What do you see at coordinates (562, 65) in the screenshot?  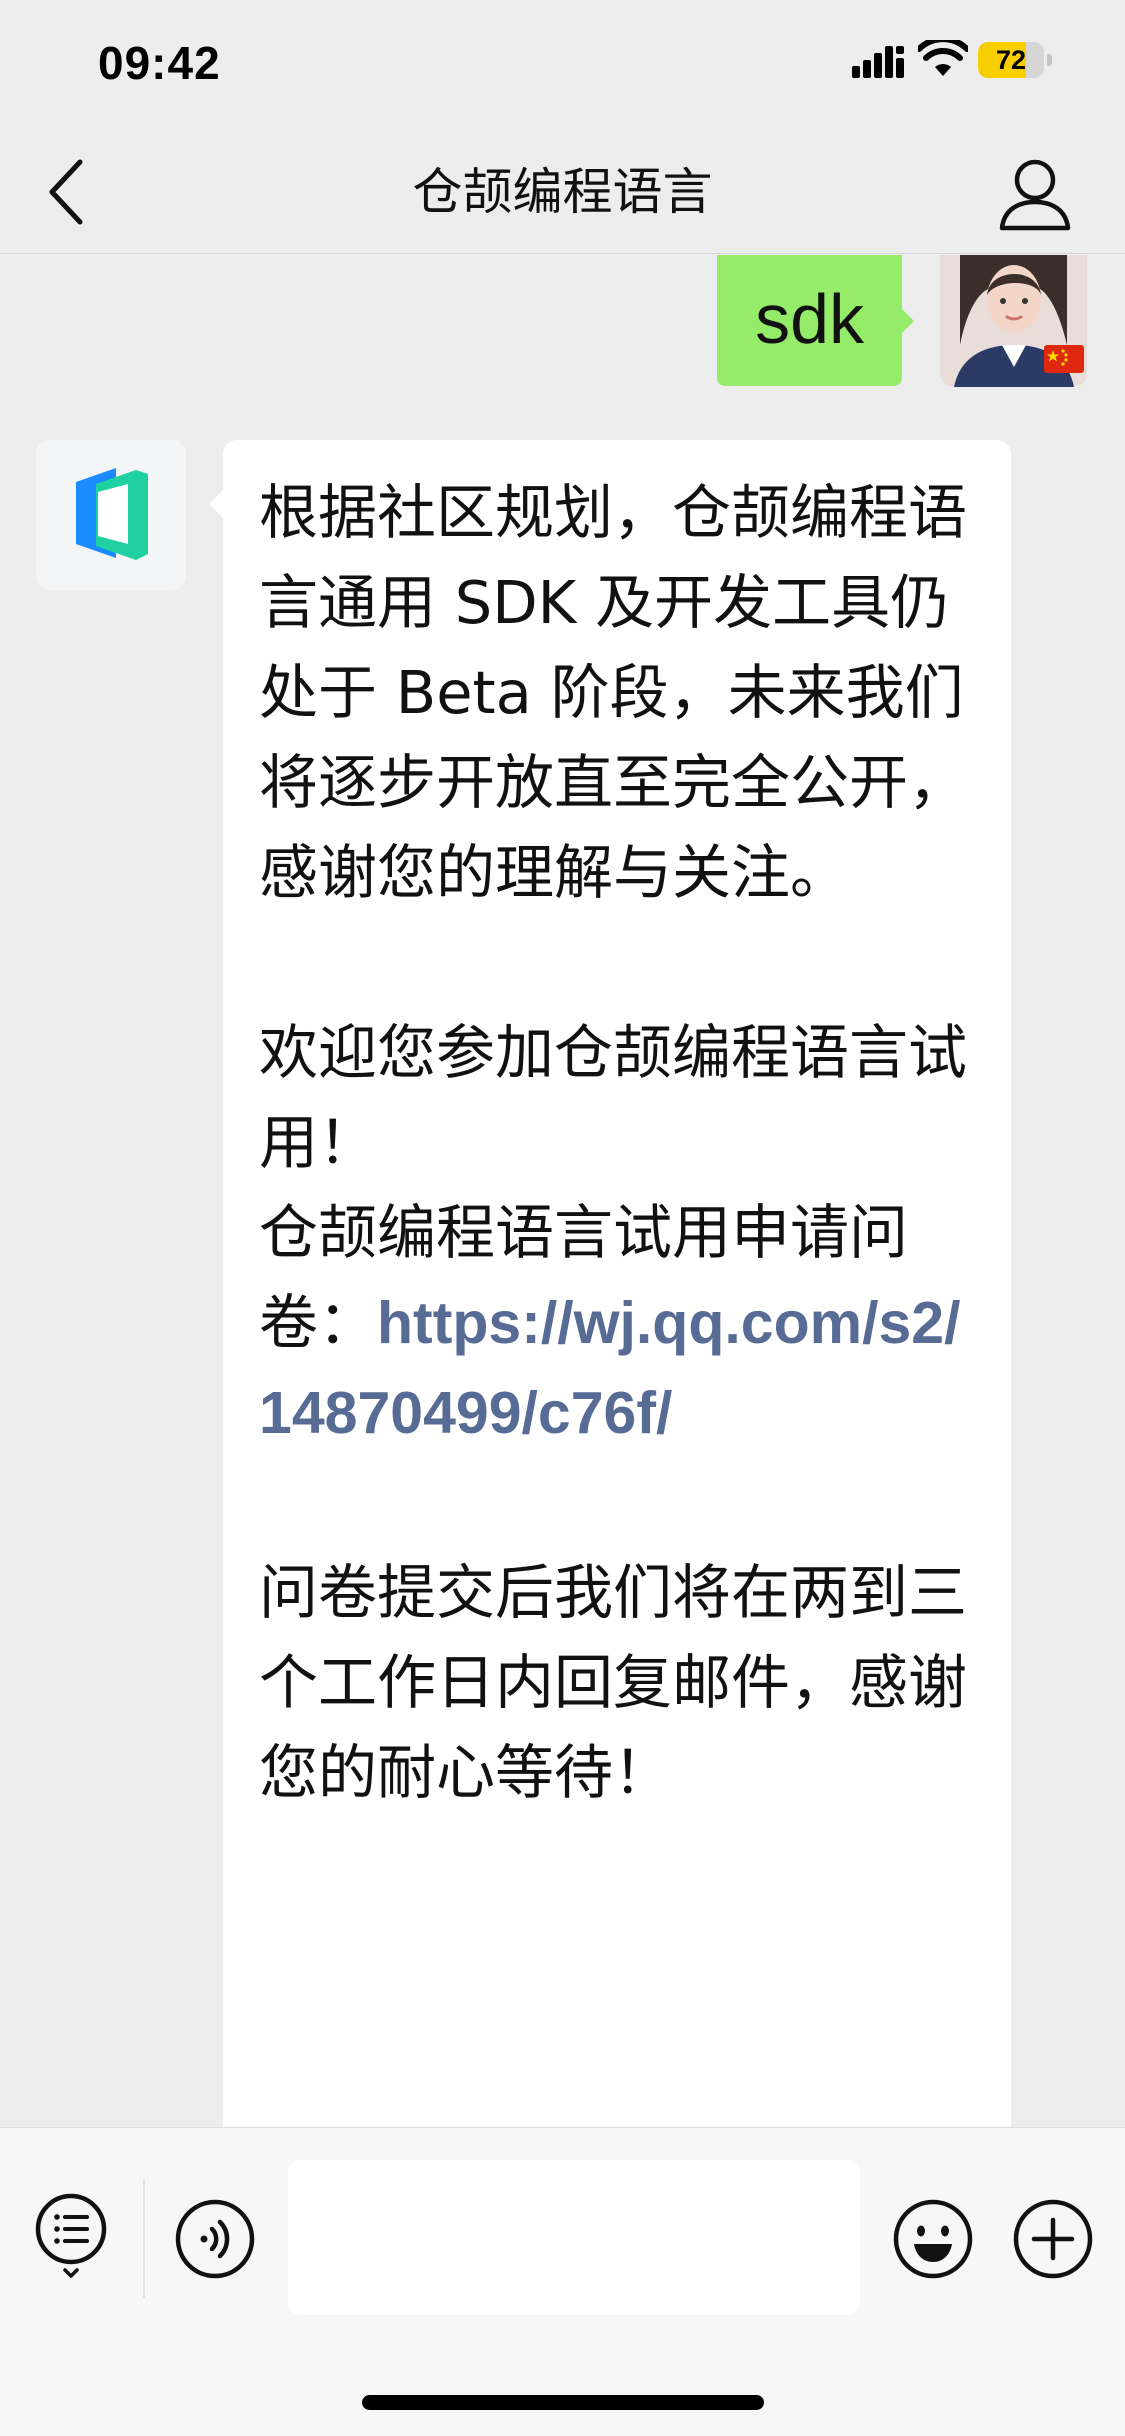 I see `status-bar: 09:42 72` at bounding box center [562, 65].